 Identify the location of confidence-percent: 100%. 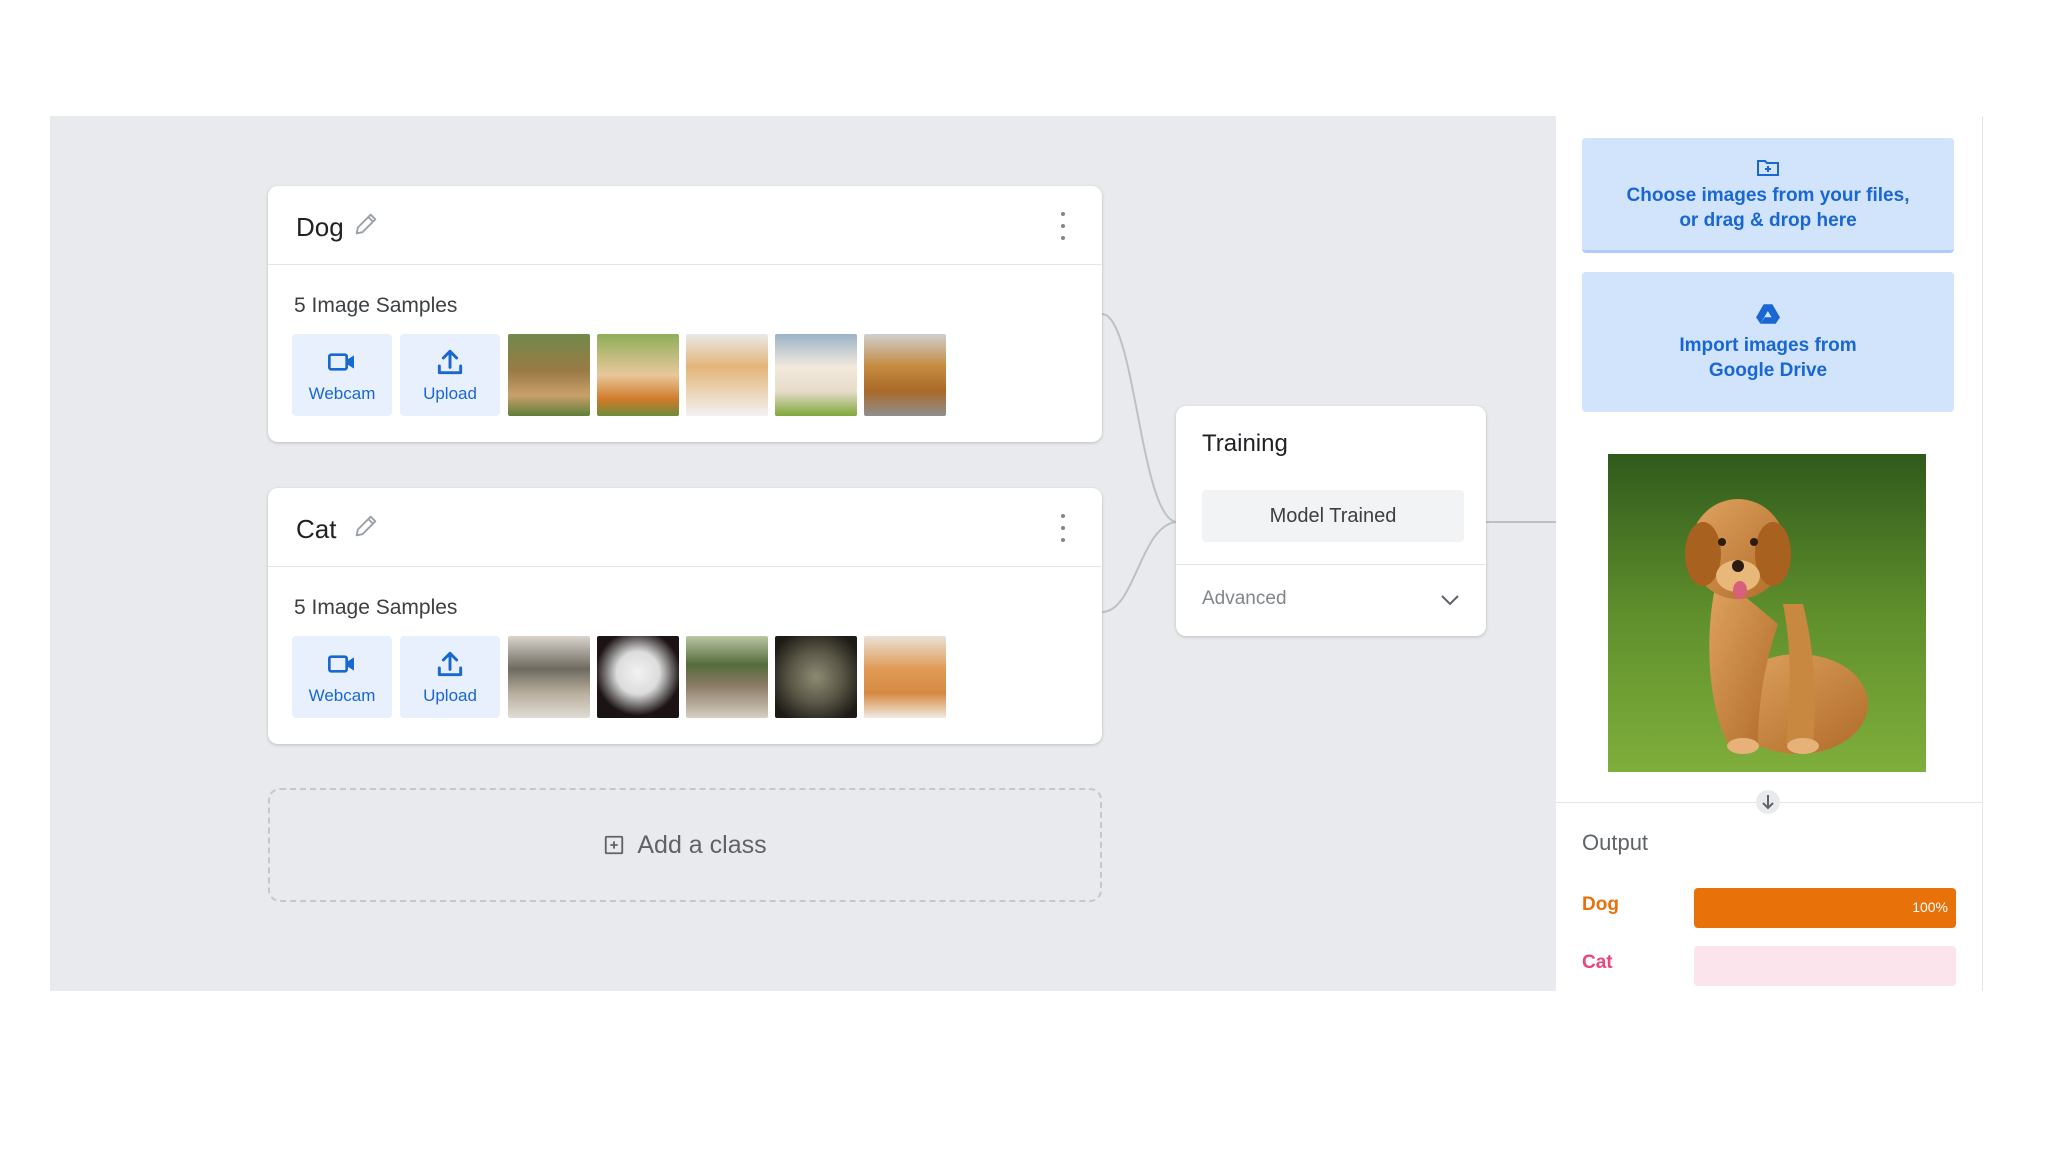
(1930, 907).